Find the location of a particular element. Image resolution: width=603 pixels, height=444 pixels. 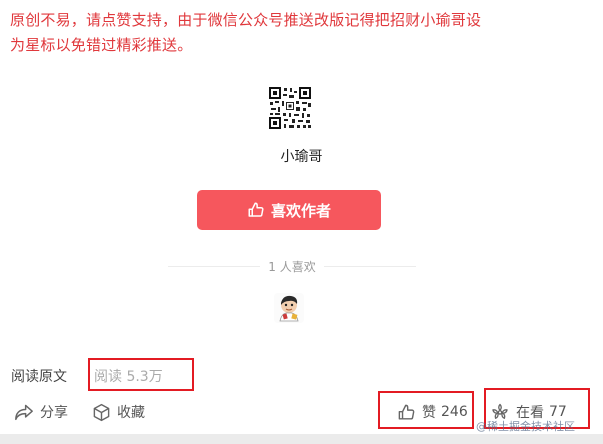

like-author-button: 喜欢作者 is located at coordinates (289, 210).